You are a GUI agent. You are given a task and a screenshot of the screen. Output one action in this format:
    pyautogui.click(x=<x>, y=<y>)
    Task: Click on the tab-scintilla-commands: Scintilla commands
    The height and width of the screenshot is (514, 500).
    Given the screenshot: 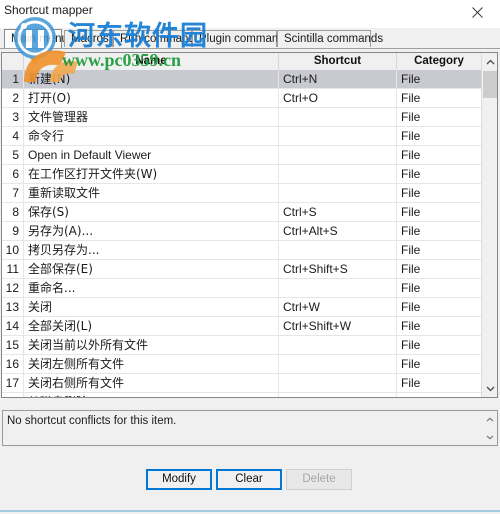 What is the action you would take?
    pyautogui.click(x=330, y=38)
    